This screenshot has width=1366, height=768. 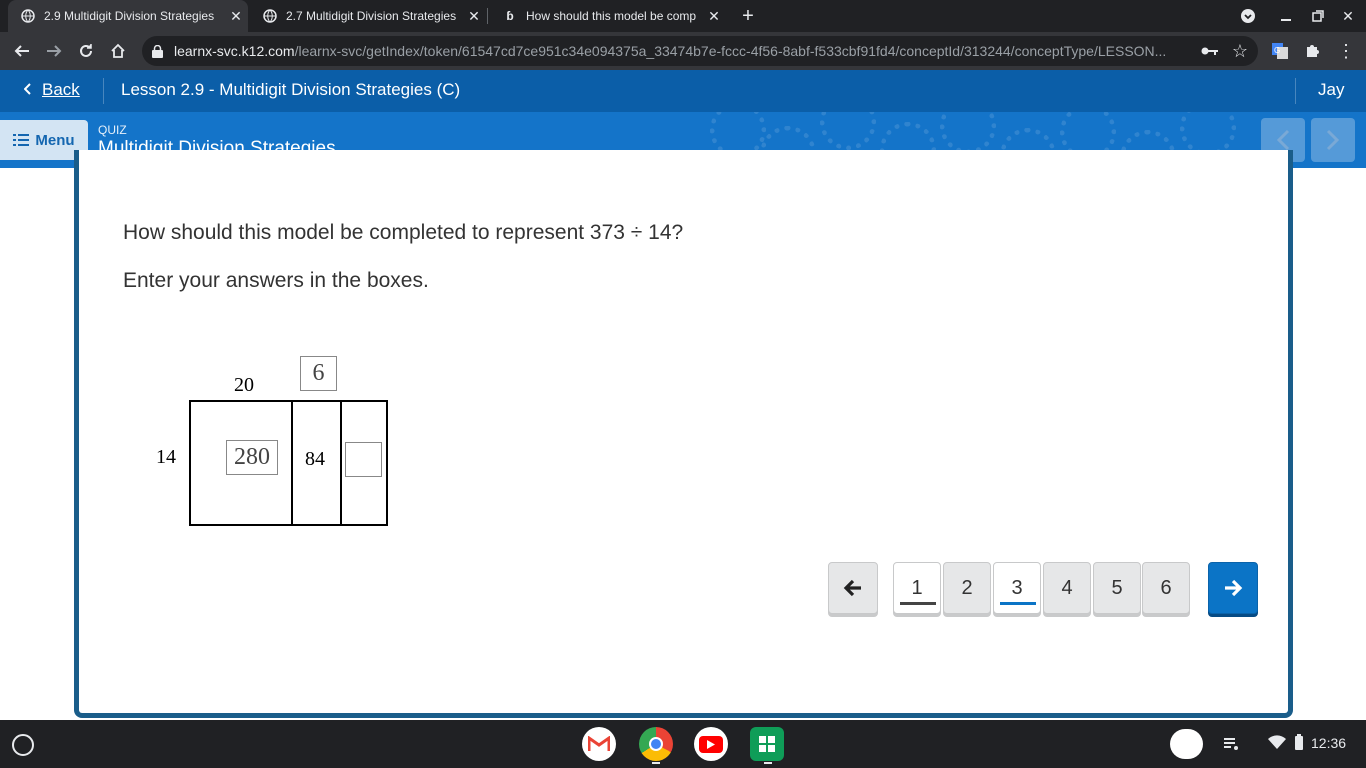 I want to click on close-window-icon: ✕, so click(x=1348, y=16).